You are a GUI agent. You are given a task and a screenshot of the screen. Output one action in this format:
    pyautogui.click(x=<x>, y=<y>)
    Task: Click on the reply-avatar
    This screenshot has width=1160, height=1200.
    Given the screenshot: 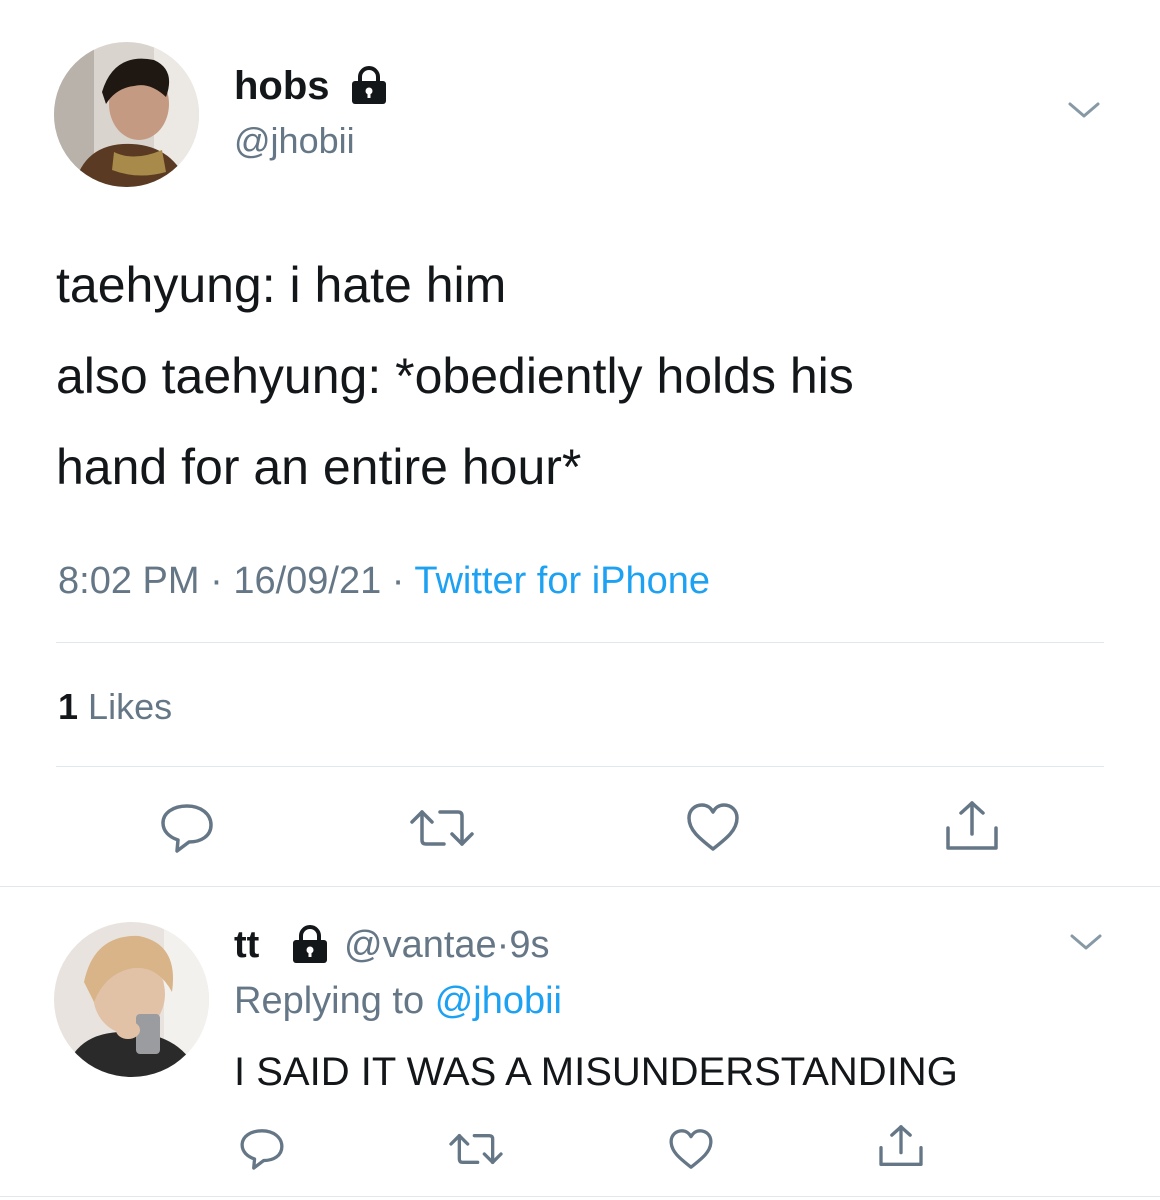 What is the action you would take?
    pyautogui.click(x=131, y=999)
    